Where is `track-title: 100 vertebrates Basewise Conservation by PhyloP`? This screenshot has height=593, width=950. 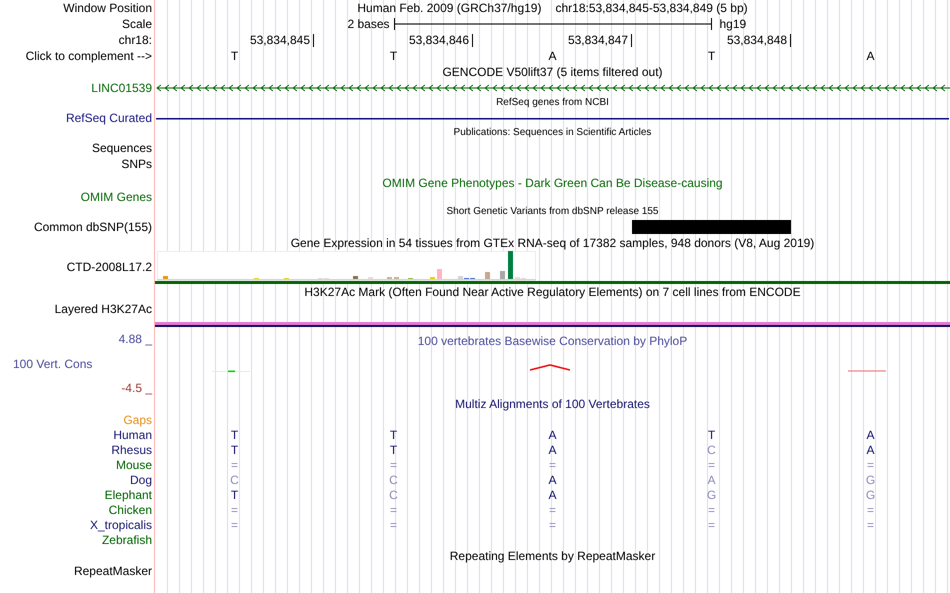 track-title: 100 vertebrates Basewise Conservation by PhyloP is located at coordinates (553, 340).